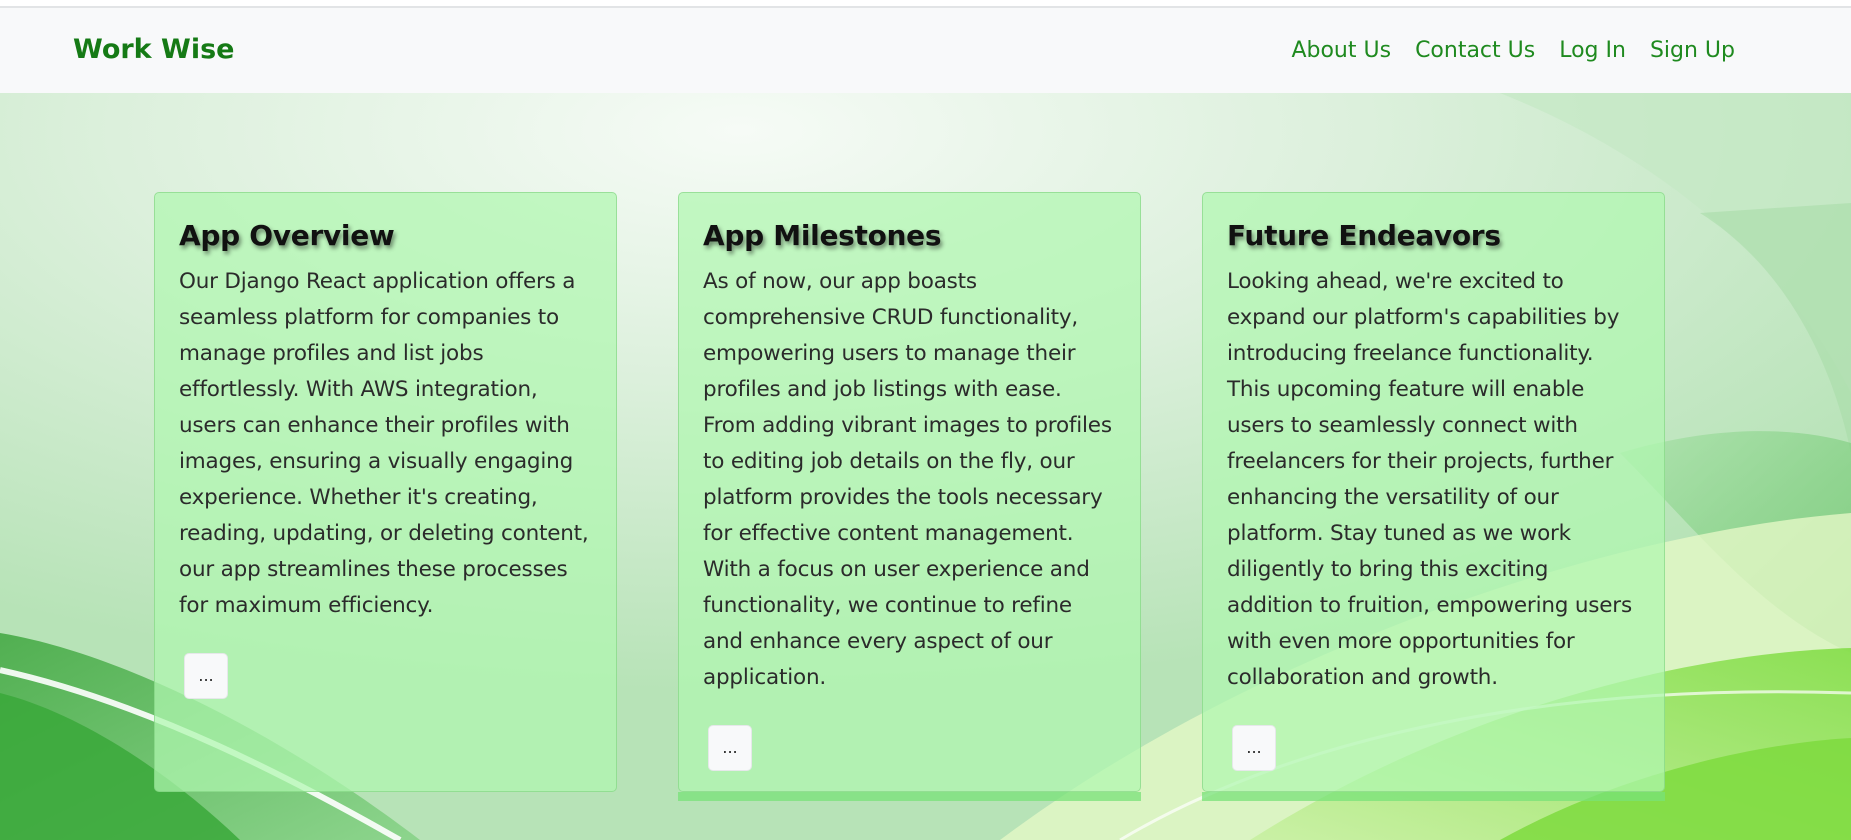 This screenshot has width=1851, height=840. Describe the element at coordinates (153, 49) in the screenshot. I see `brand-logo: Work Wise` at that location.